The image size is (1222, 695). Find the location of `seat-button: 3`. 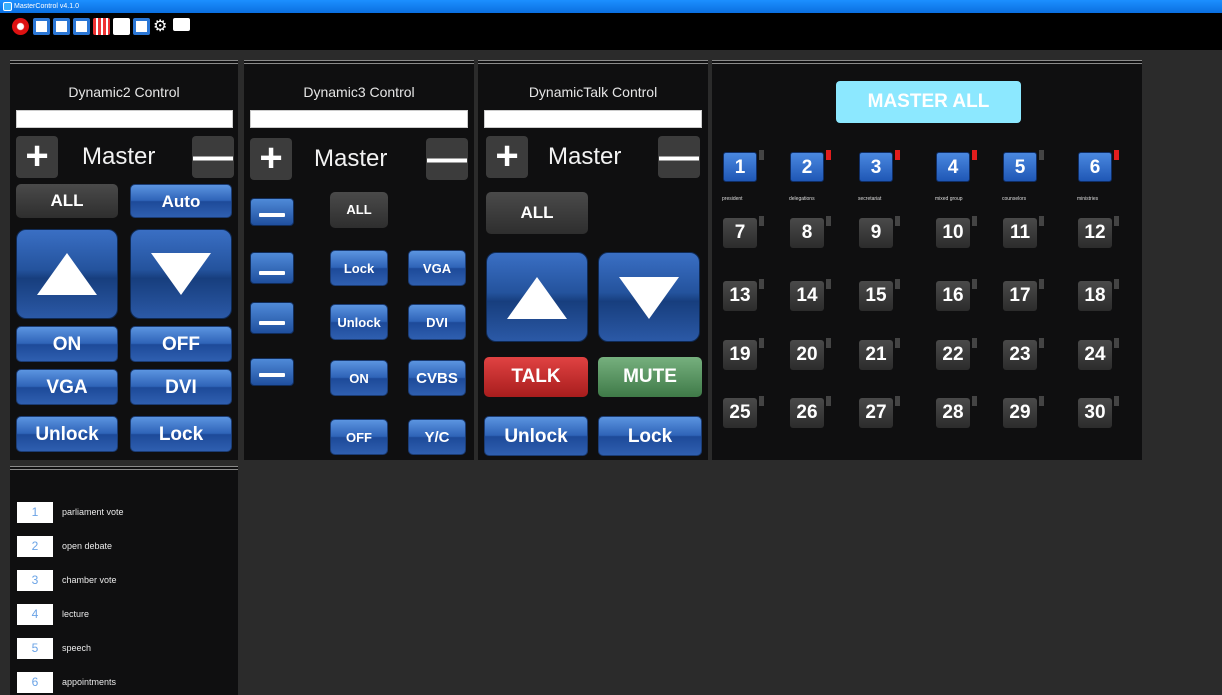

seat-button: 3 is located at coordinates (876, 167).